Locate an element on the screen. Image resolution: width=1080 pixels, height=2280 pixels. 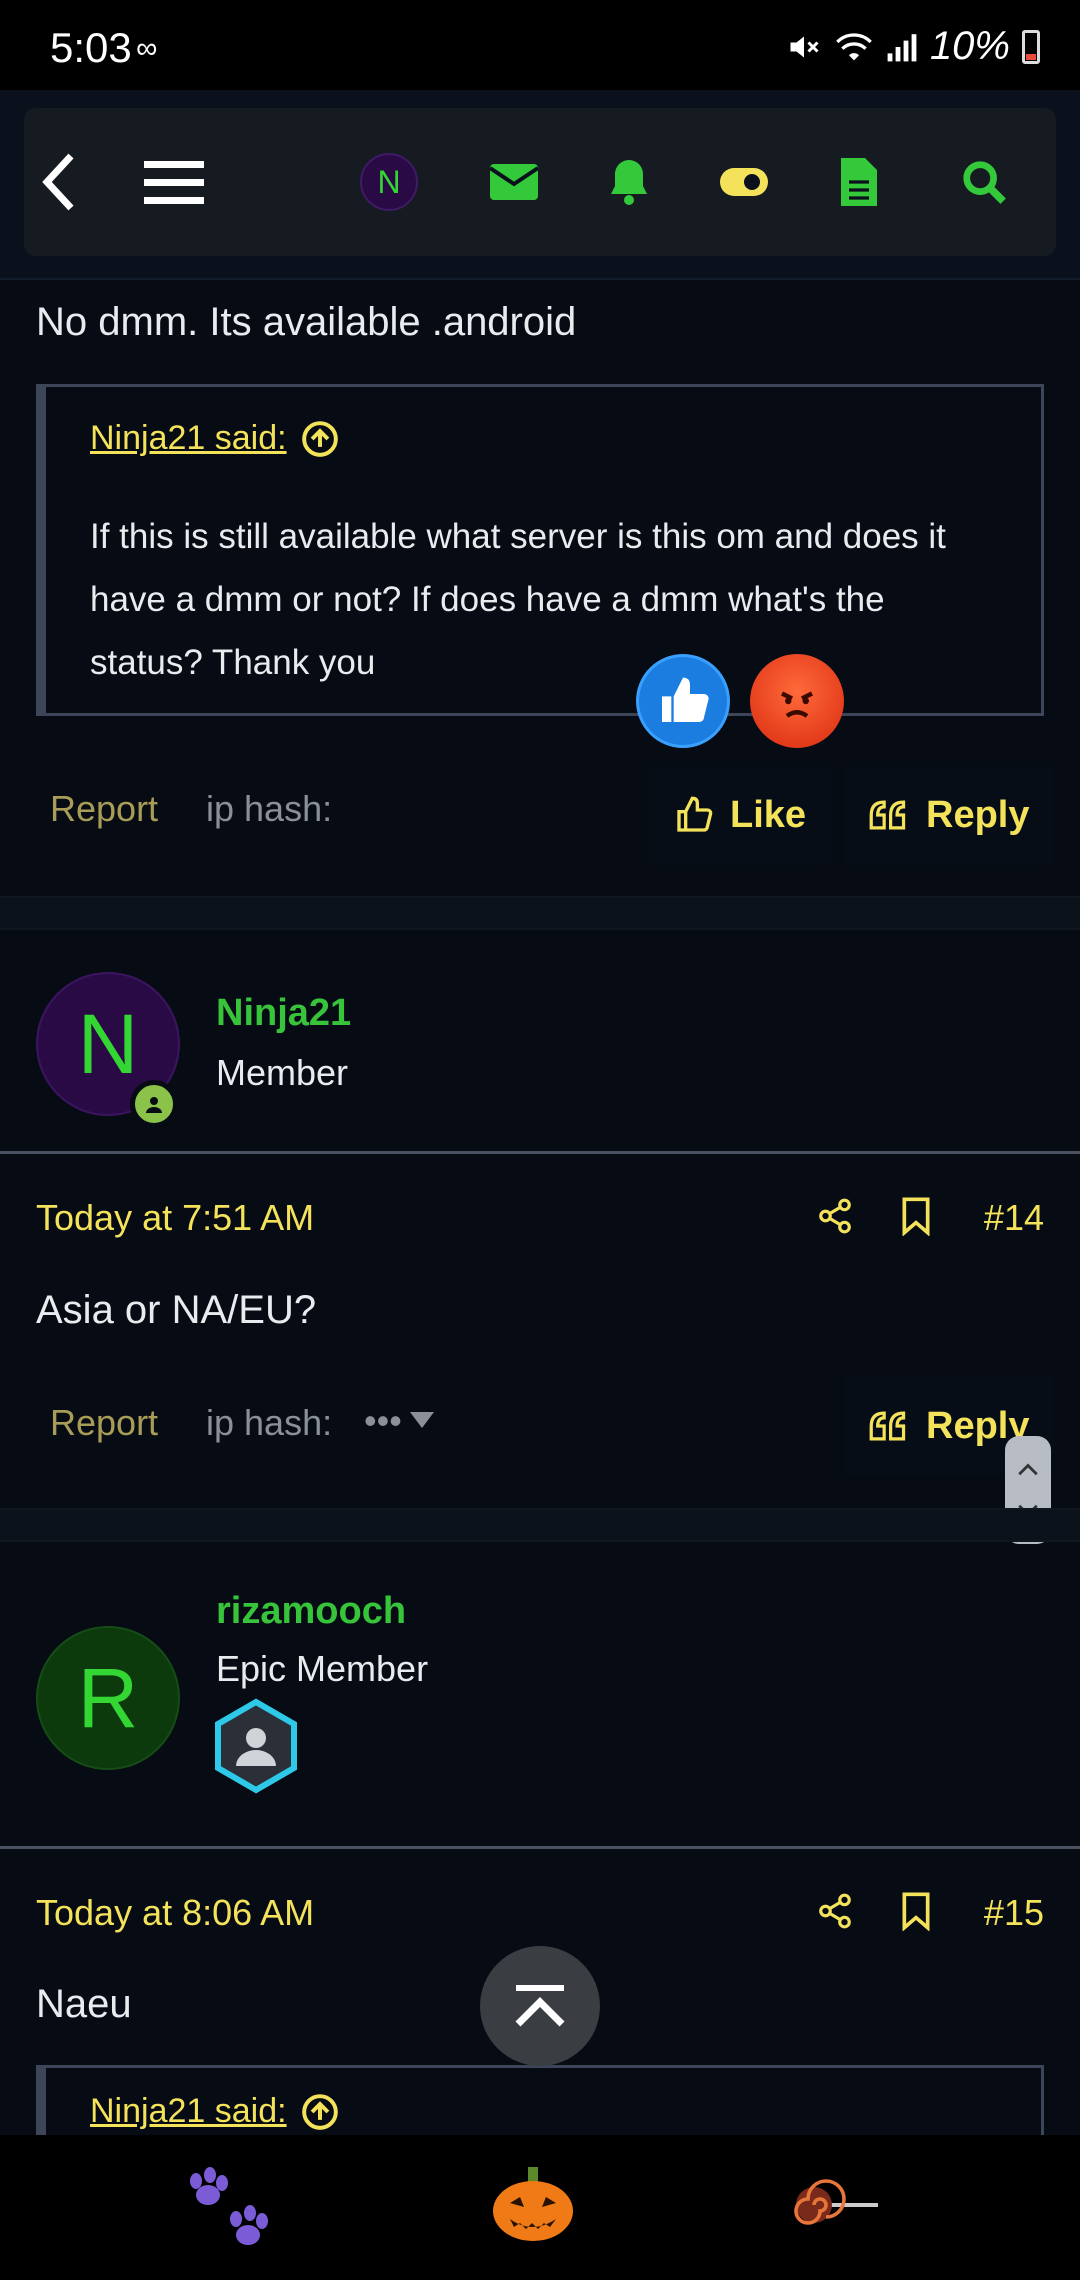
mail-icon is located at coordinates (514, 182).